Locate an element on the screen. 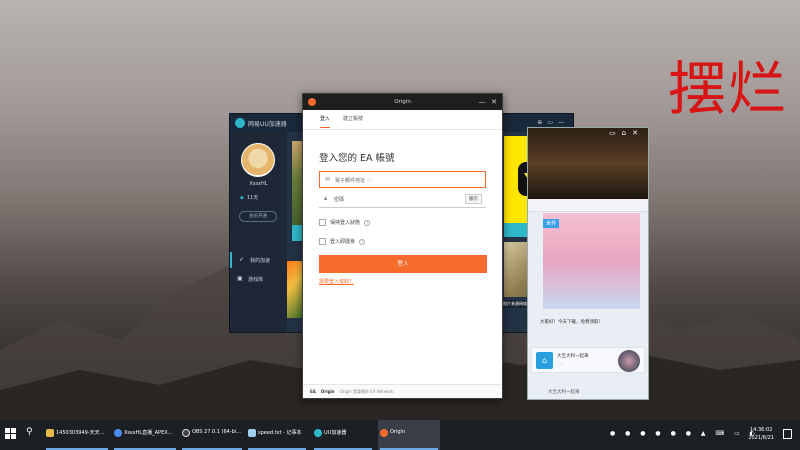  home-icon: ⌂ is located at coordinates (544, 360).